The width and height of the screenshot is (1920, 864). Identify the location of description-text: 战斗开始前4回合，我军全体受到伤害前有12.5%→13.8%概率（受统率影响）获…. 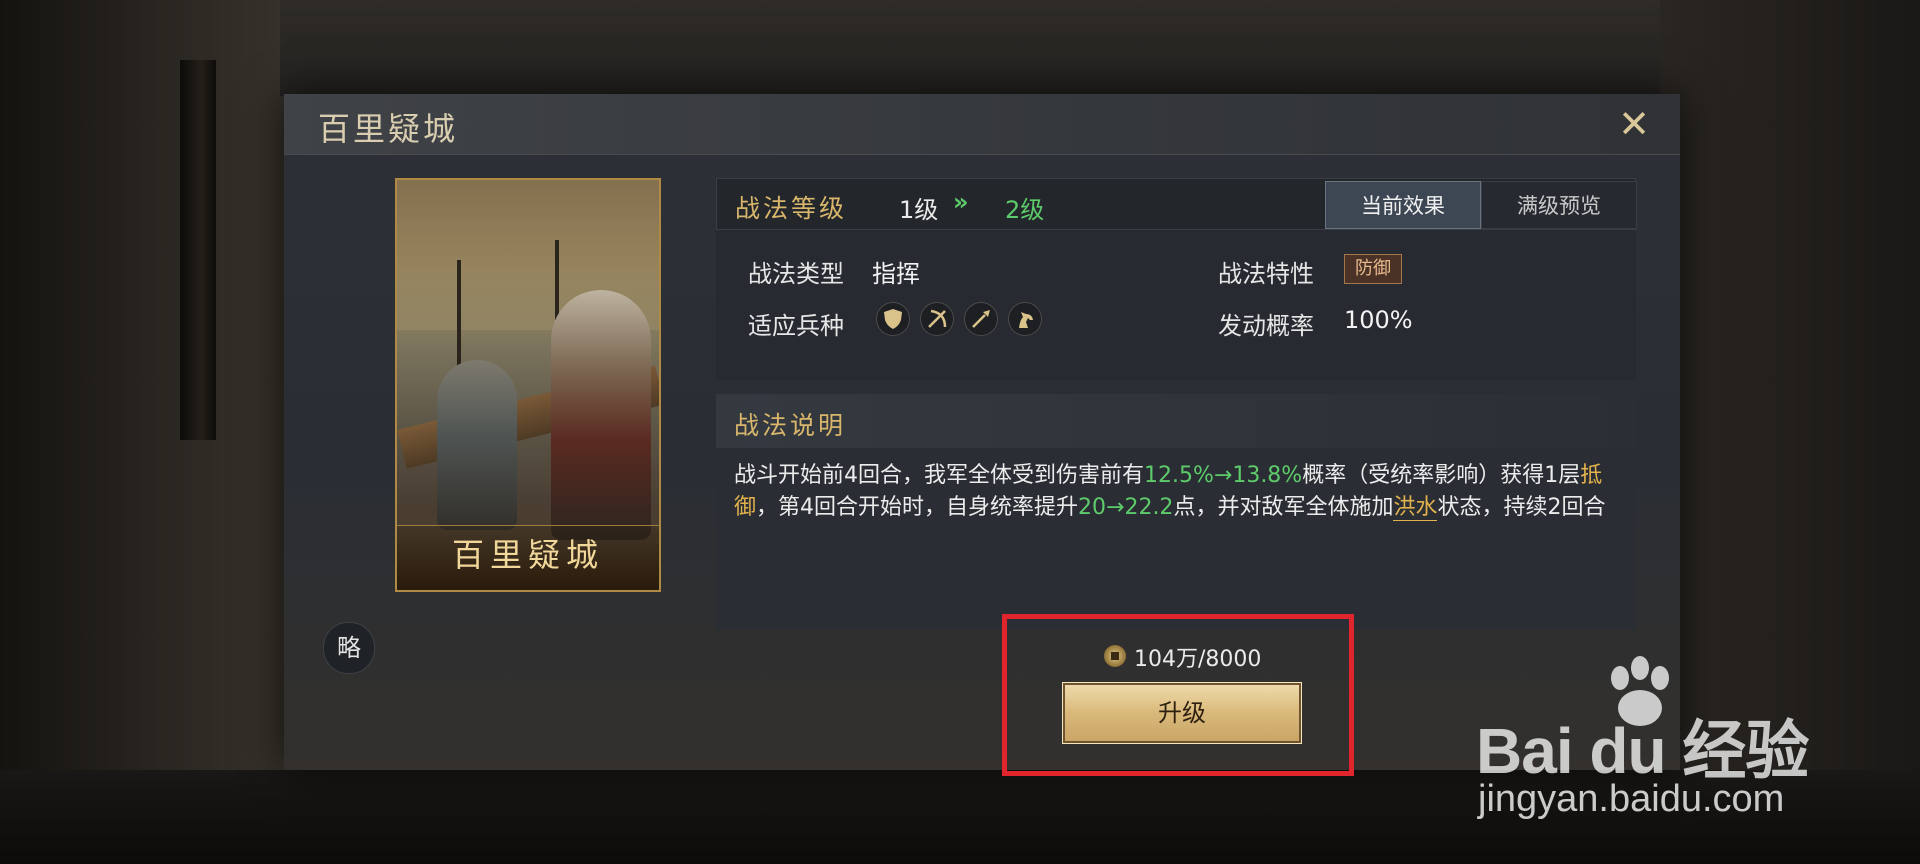
(1179, 492).